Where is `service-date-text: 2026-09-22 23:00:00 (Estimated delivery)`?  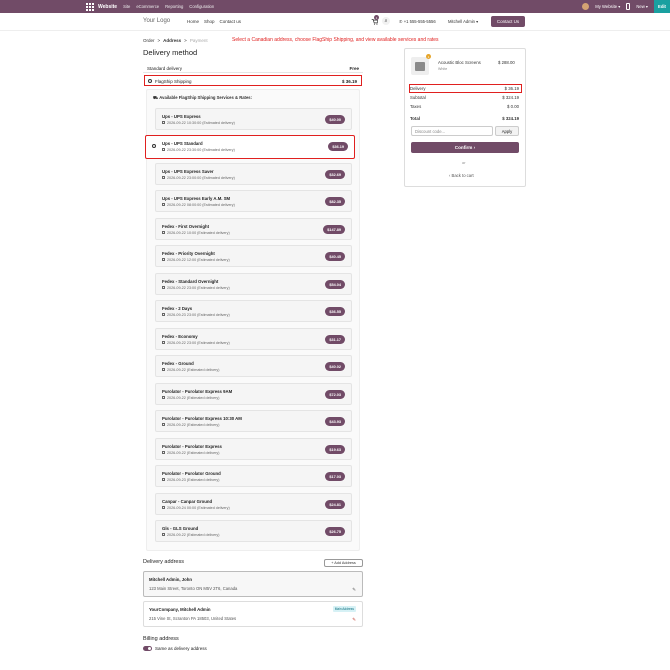 service-date-text: 2026-09-22 23:00:00 (Estimated delivery) is located at coordinates (201, 178).